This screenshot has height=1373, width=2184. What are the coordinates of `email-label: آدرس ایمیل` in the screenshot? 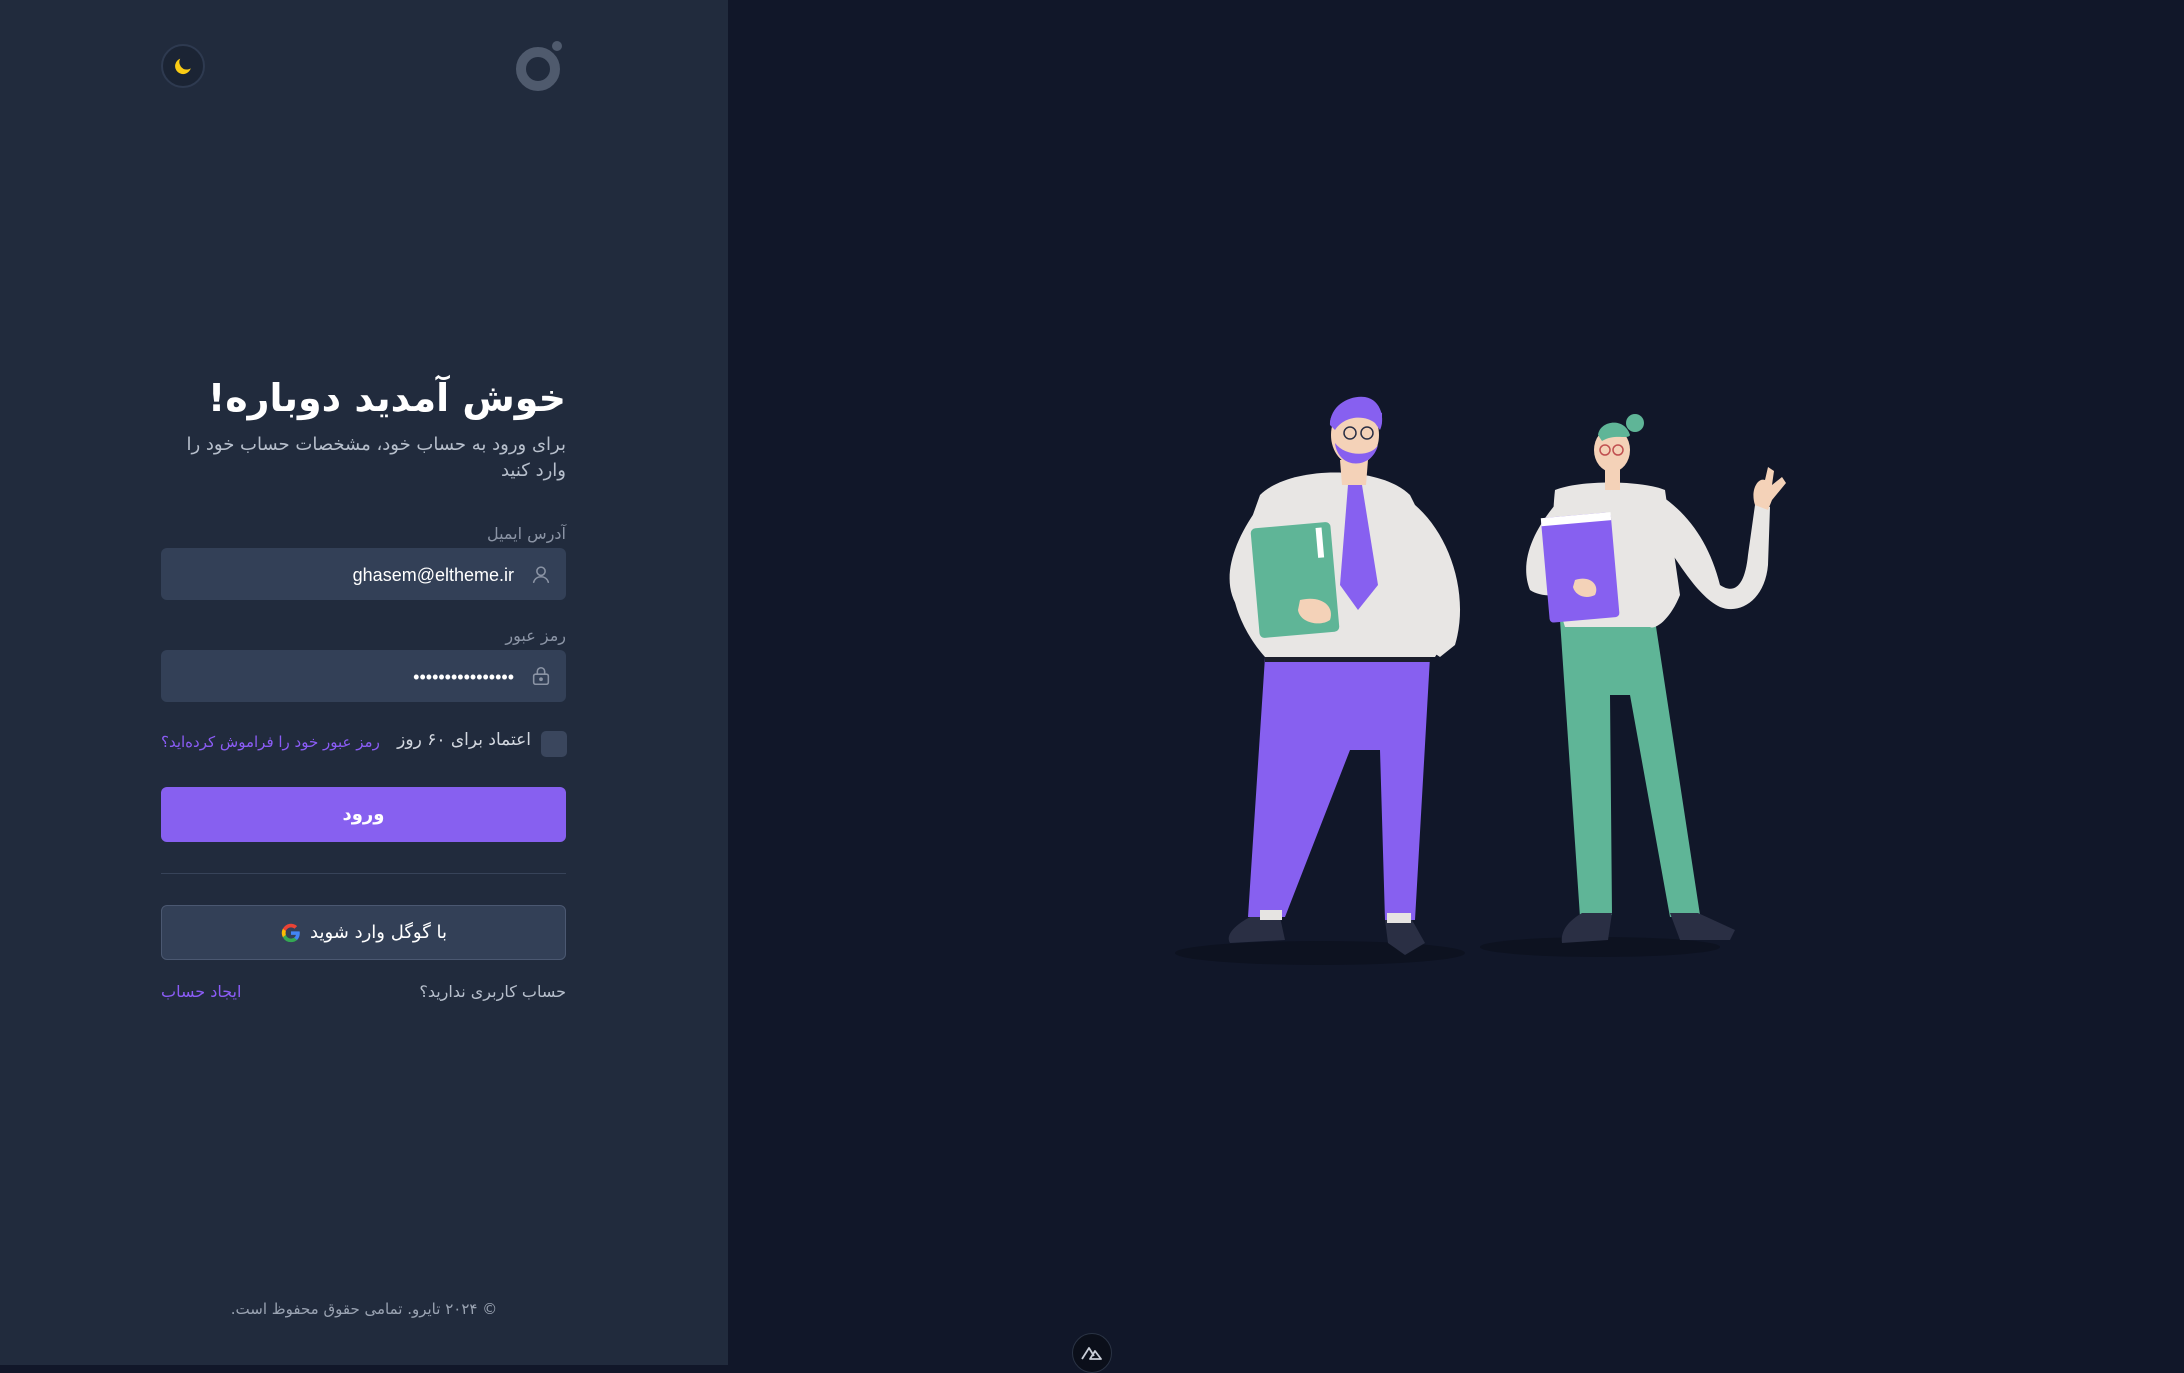 It's located at (526, 533).